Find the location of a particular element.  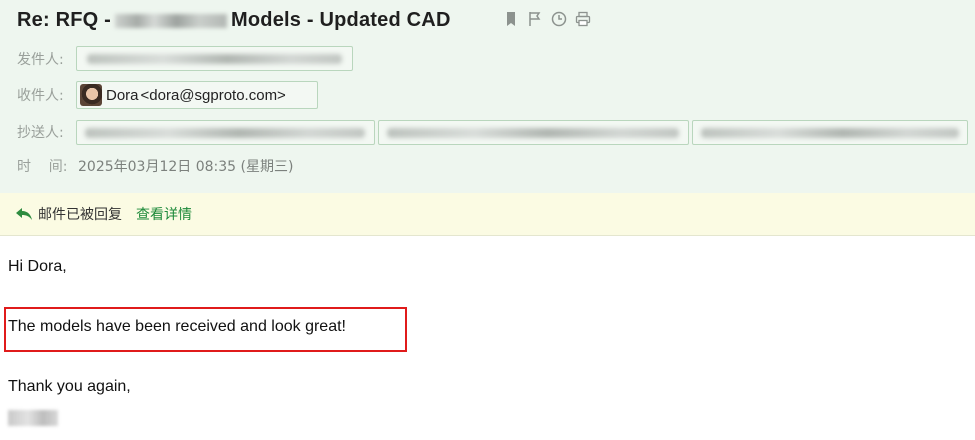

time-label: 时 间: is located at coordinates (42, 167).